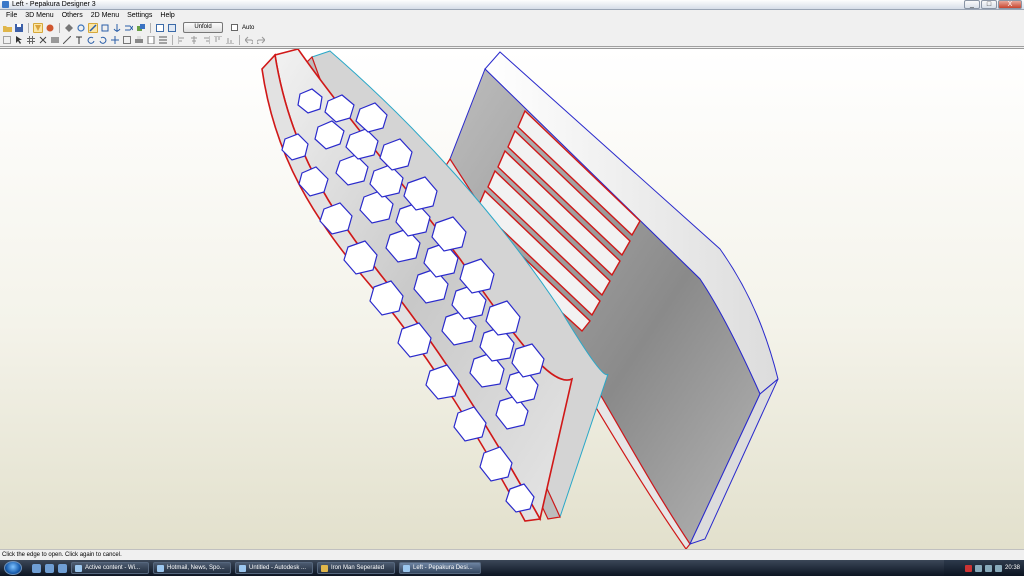 The height and width of the screenshot is (576, 1024). Describe the element at coordinates (43, 40) in the screenshot. I see `scissors-icon` at that location.